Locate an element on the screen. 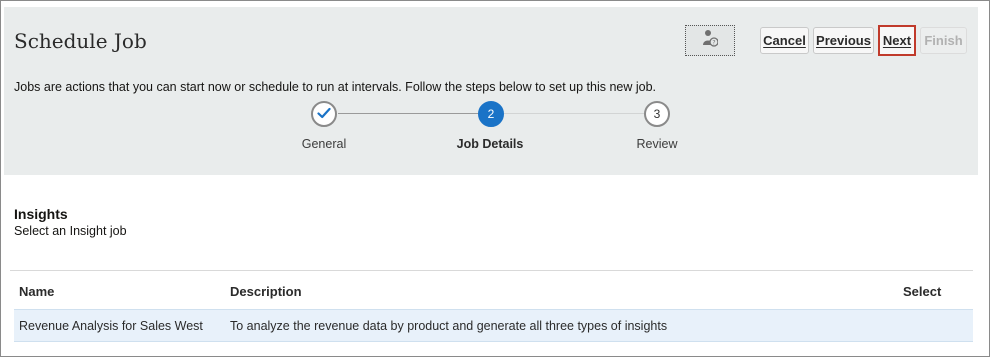 This screenshot has width=990, height=357. previous-button: Previous is located at coordinates (843, 40).